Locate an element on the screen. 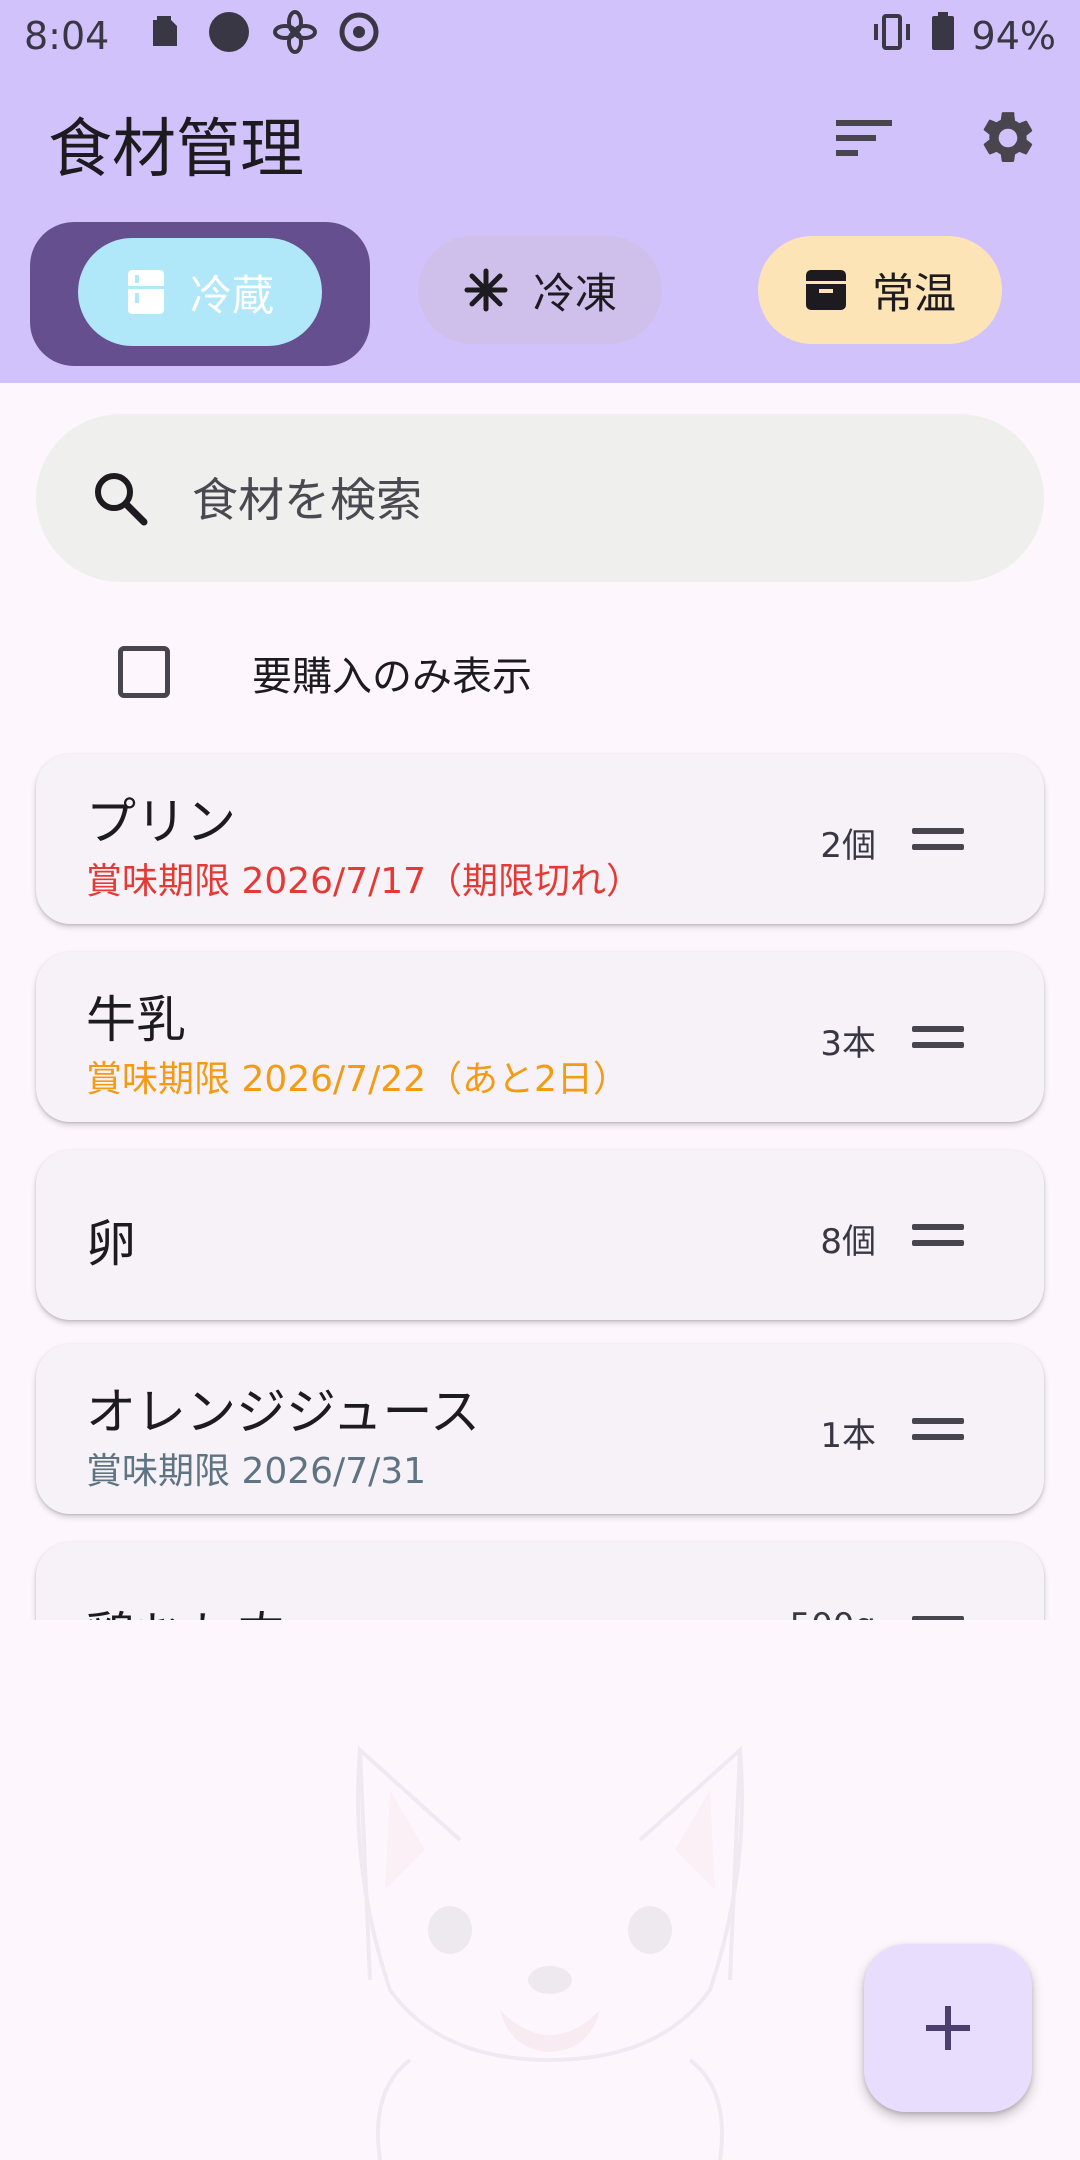  list-item: プリン 賞味期限 2026/7/17（期限切れ） 2個 is located at coordinates (540, 839).